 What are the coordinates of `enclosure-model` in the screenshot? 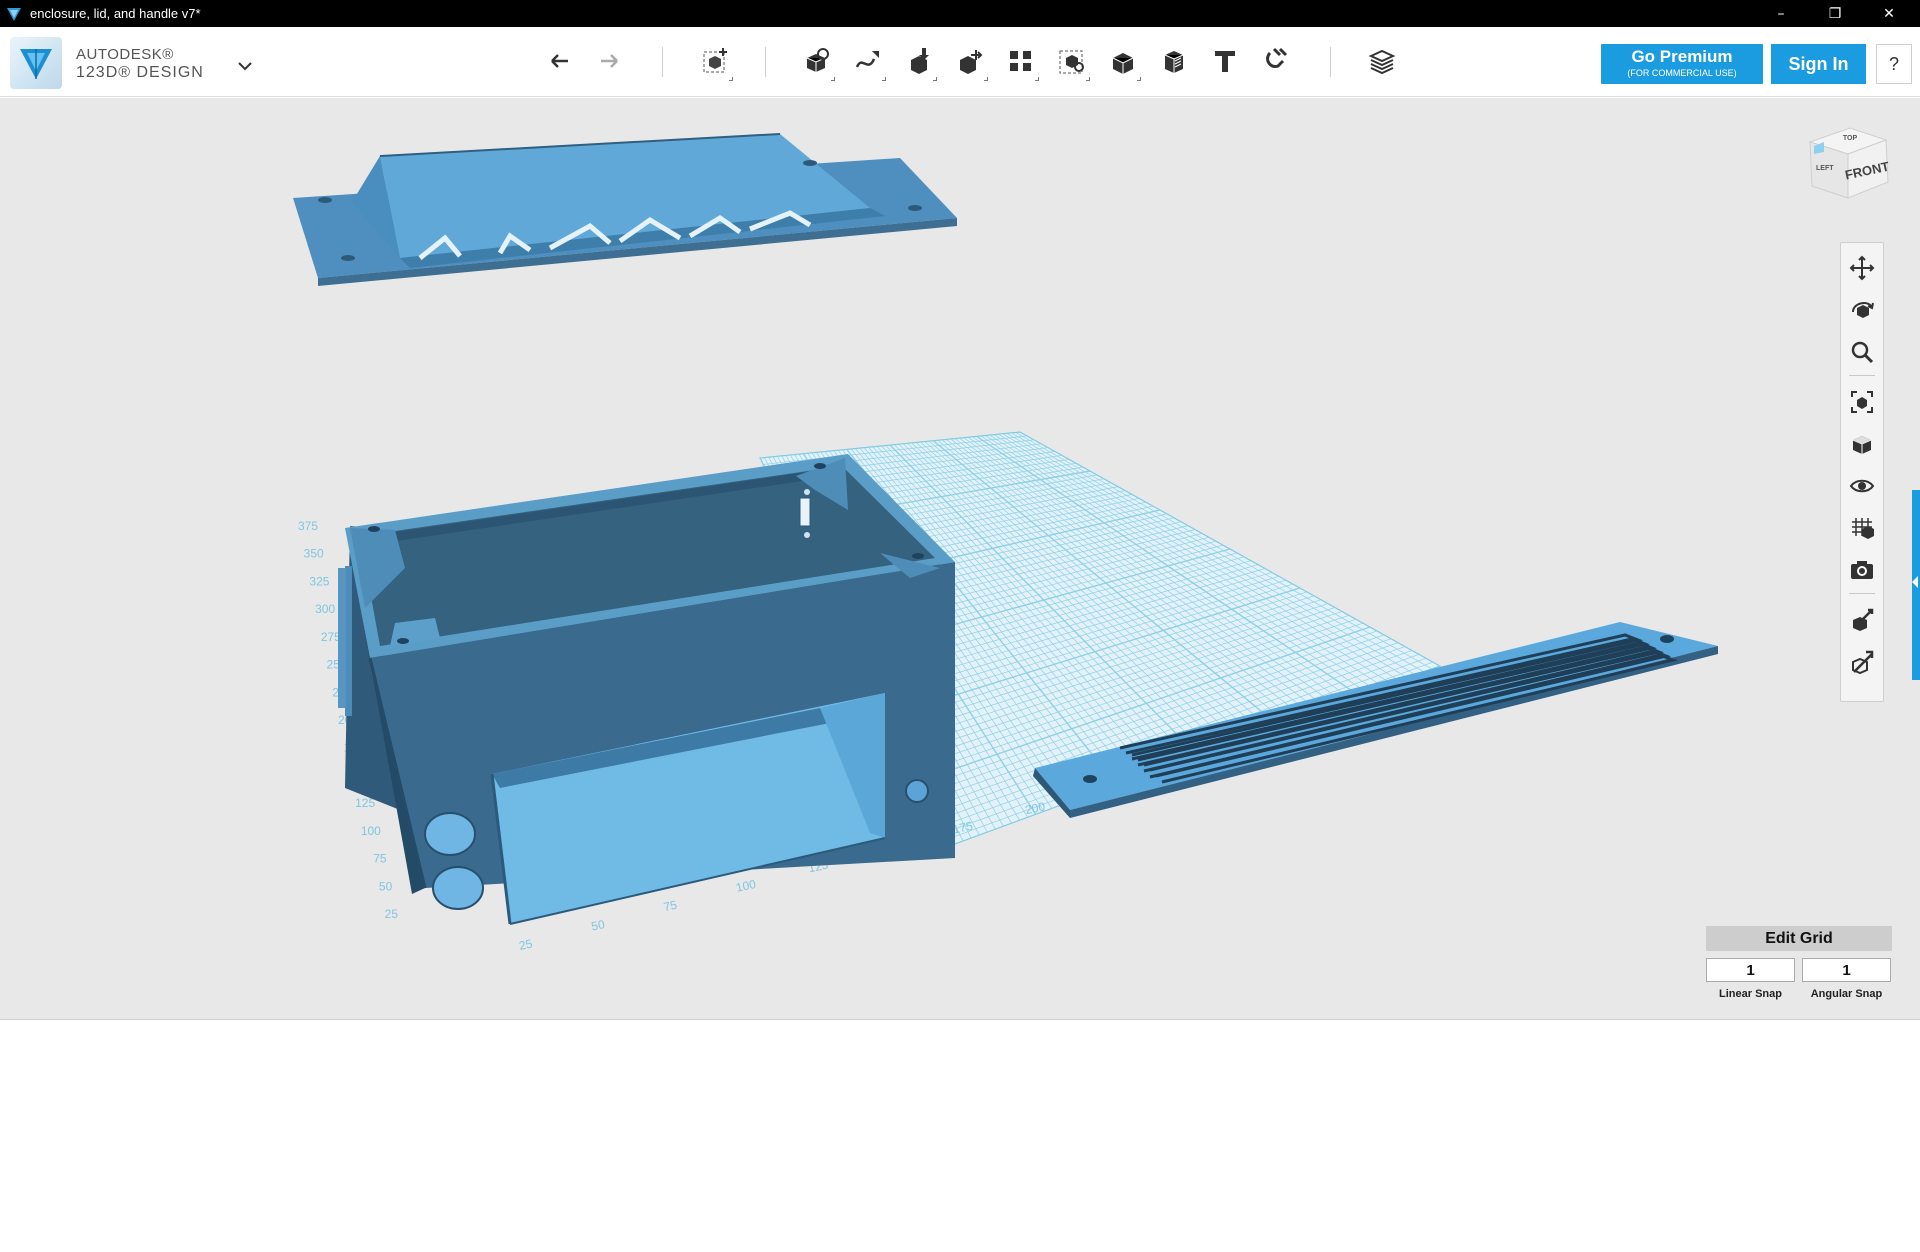 It's located at (646, 689).